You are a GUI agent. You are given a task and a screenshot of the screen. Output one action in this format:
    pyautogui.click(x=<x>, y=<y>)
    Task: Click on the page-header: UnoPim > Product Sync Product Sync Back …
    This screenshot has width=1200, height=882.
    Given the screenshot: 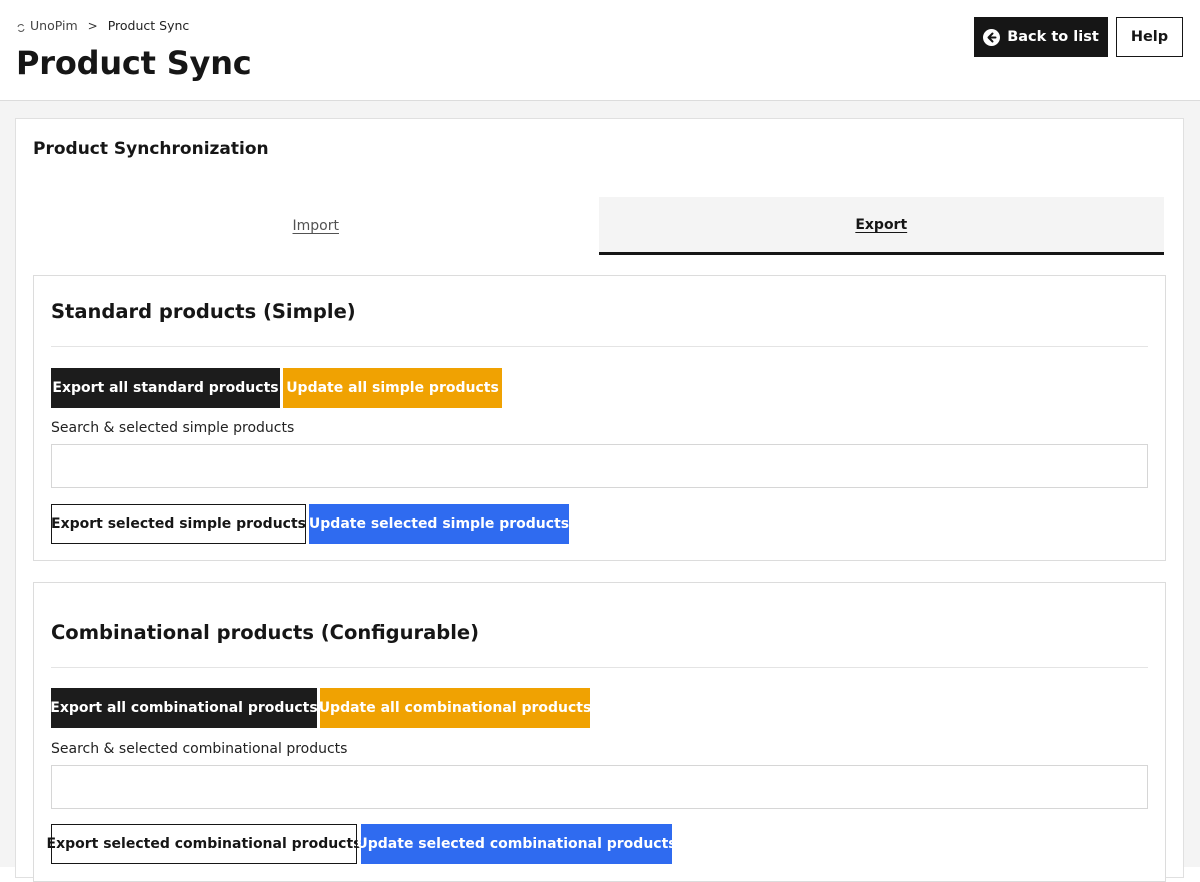 What is the action you would take?
    pyautogui.click(x=600, y=50)
    